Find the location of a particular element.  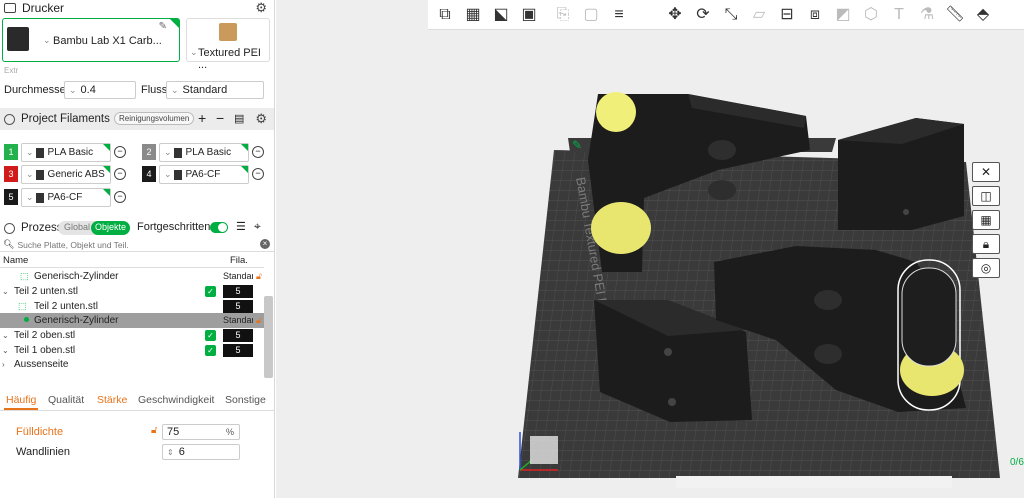

add-plate-icon: ▦ is located at coordinates (473, 15).